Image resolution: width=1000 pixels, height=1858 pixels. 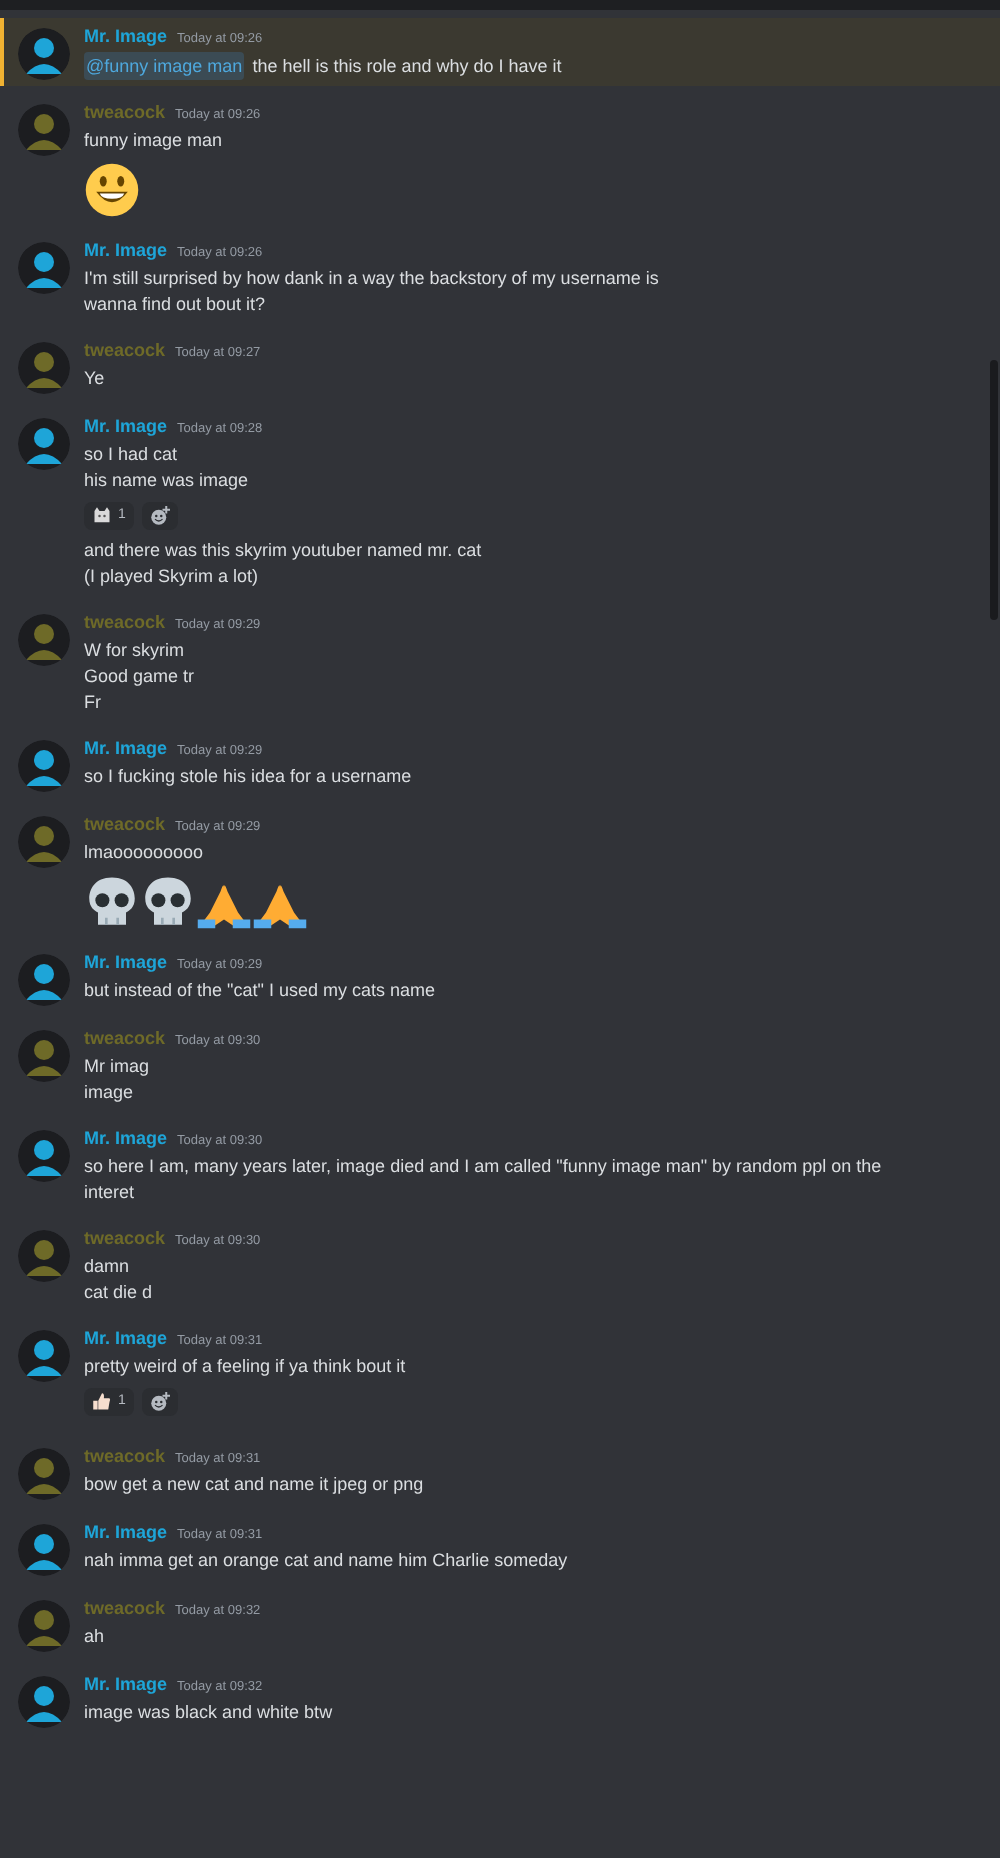 I want to click on message-text: funny image man, so click(x=154, y=141).